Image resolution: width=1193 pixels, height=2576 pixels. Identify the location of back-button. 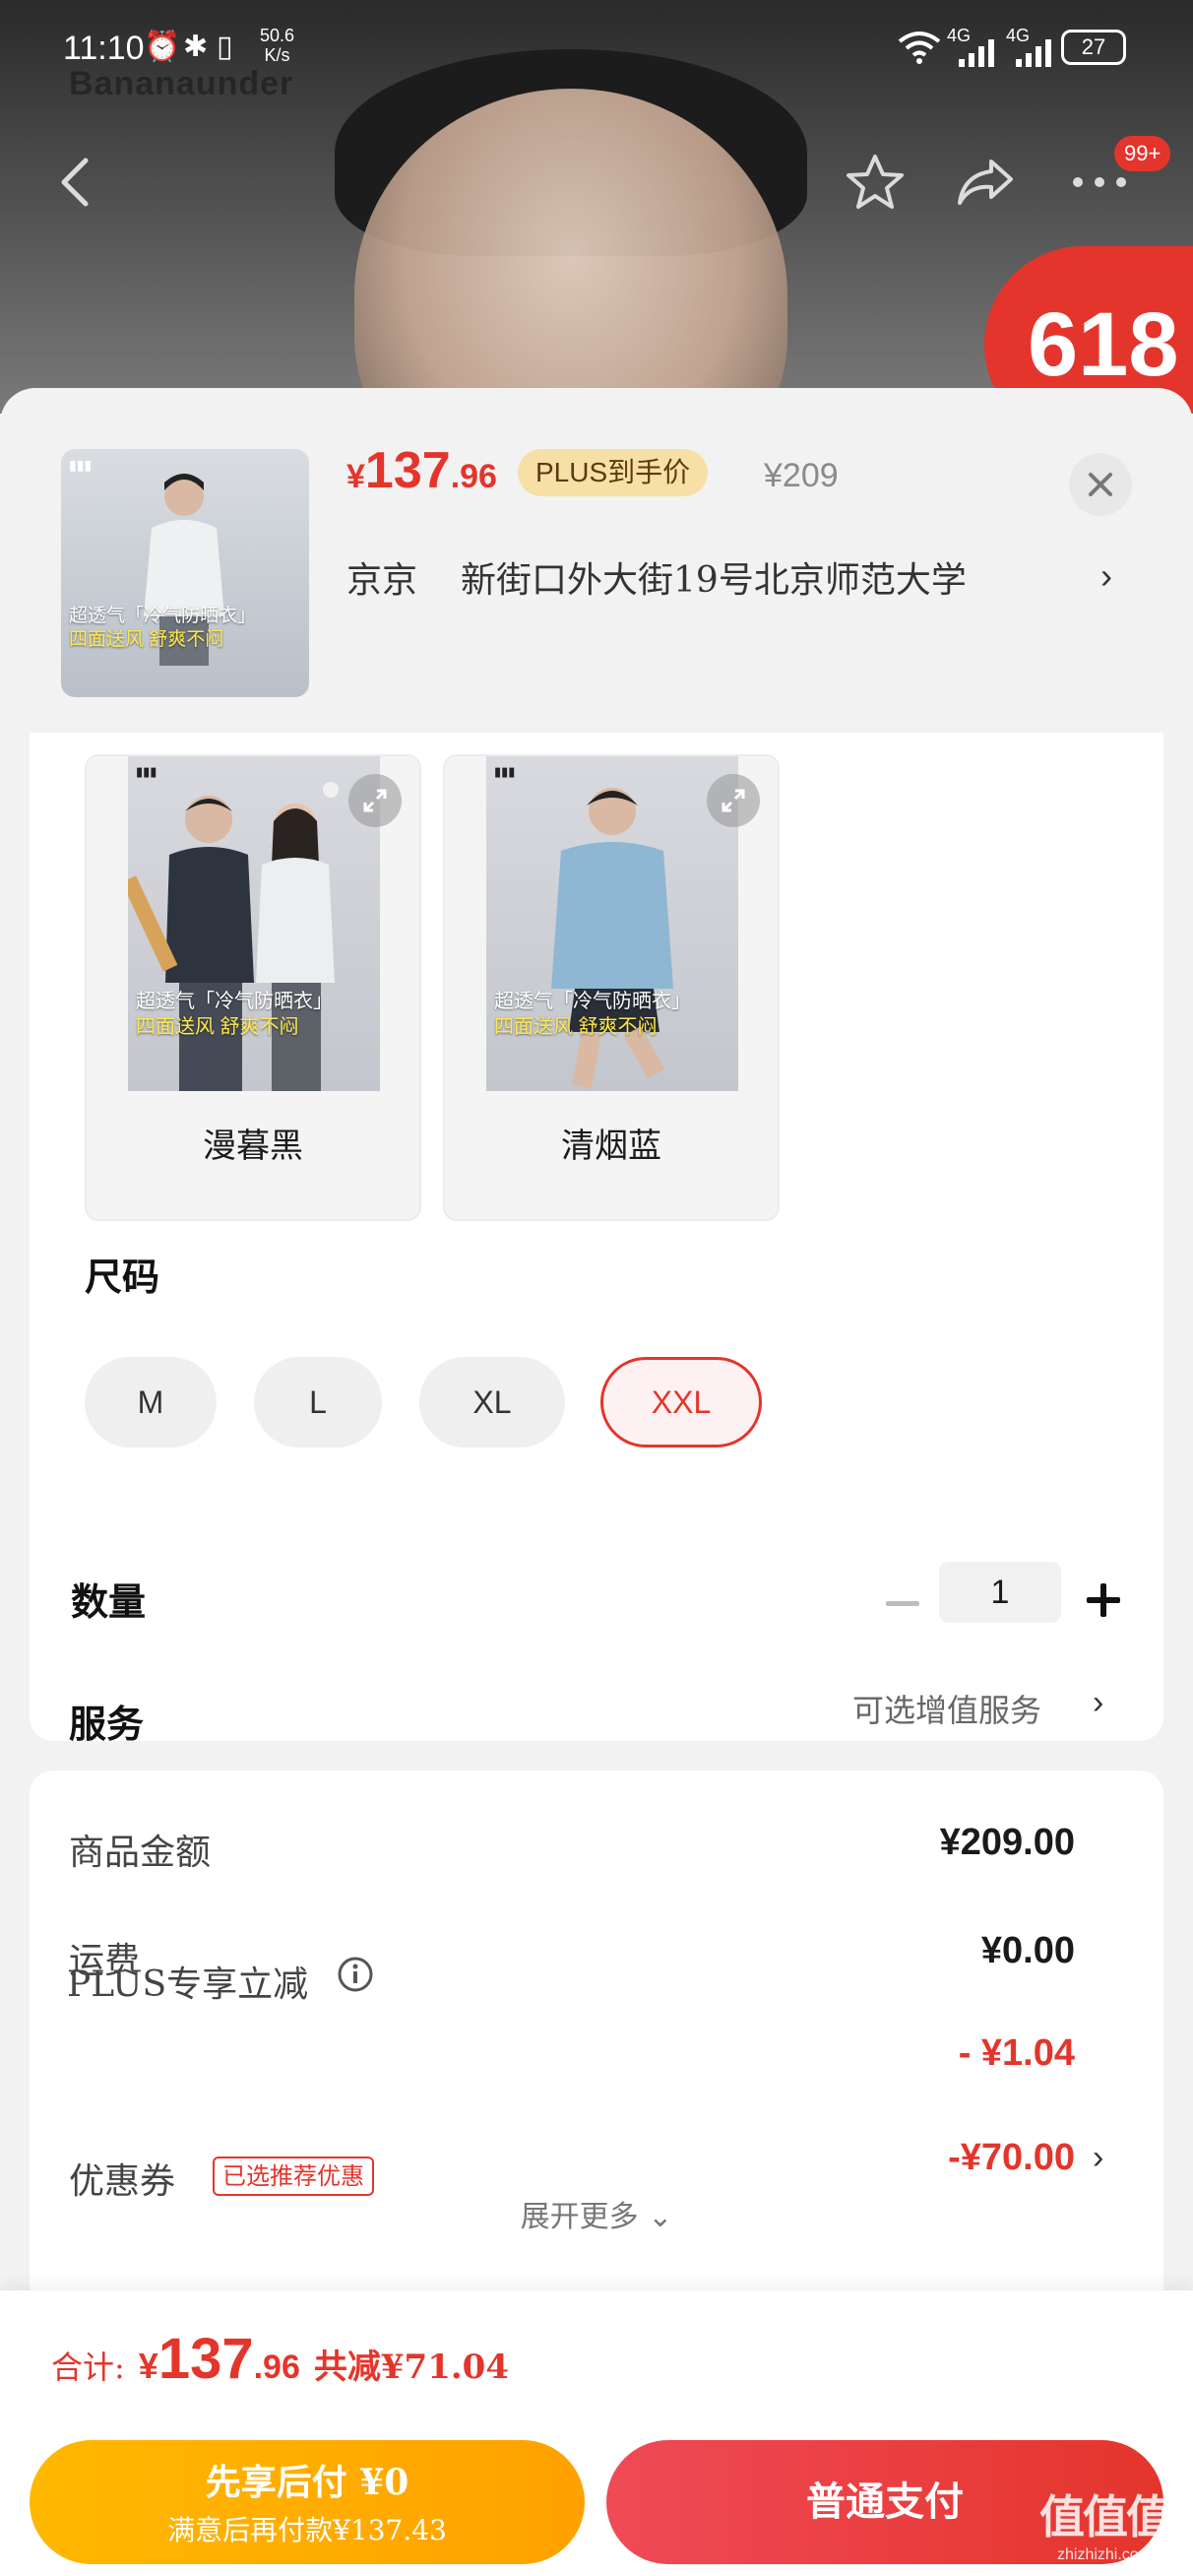
(73, 182).